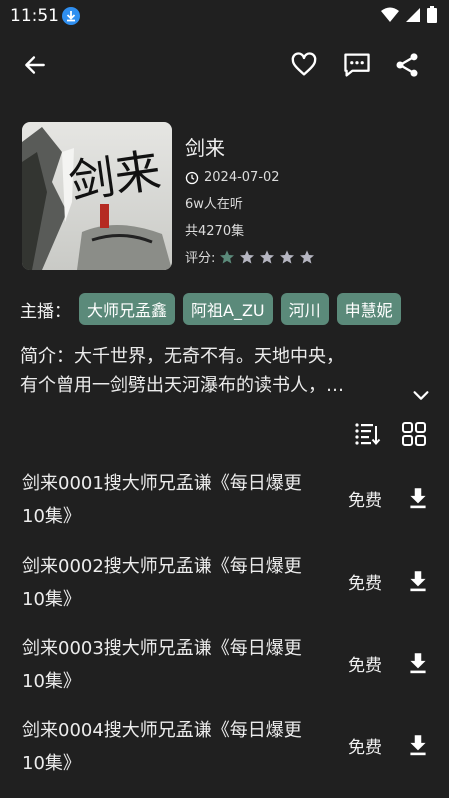 This screenshot has height=798, width=449. I want to click on episode-row: 剑来0003搜大师兄孟谦《每日爆更 10集》 免费, so click(224, 672).